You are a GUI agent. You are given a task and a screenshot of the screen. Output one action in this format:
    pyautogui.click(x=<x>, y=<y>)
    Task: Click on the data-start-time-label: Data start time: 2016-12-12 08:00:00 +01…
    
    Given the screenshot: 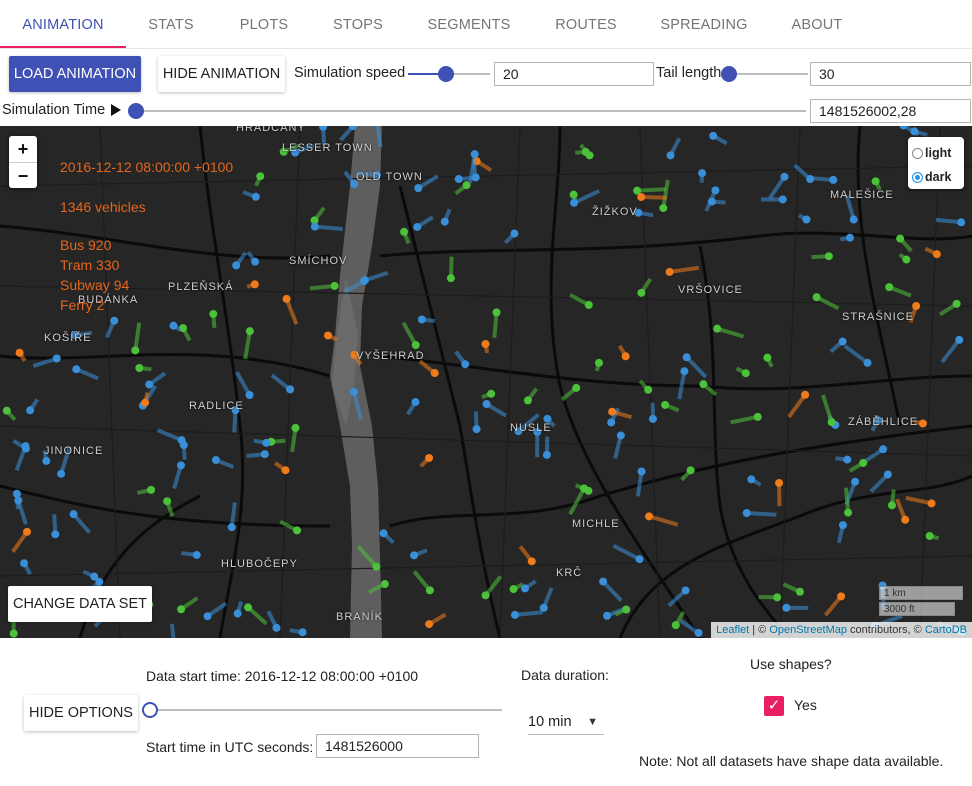 What is the action you would take?
    pyautogui.click(x=282, y=676)
    